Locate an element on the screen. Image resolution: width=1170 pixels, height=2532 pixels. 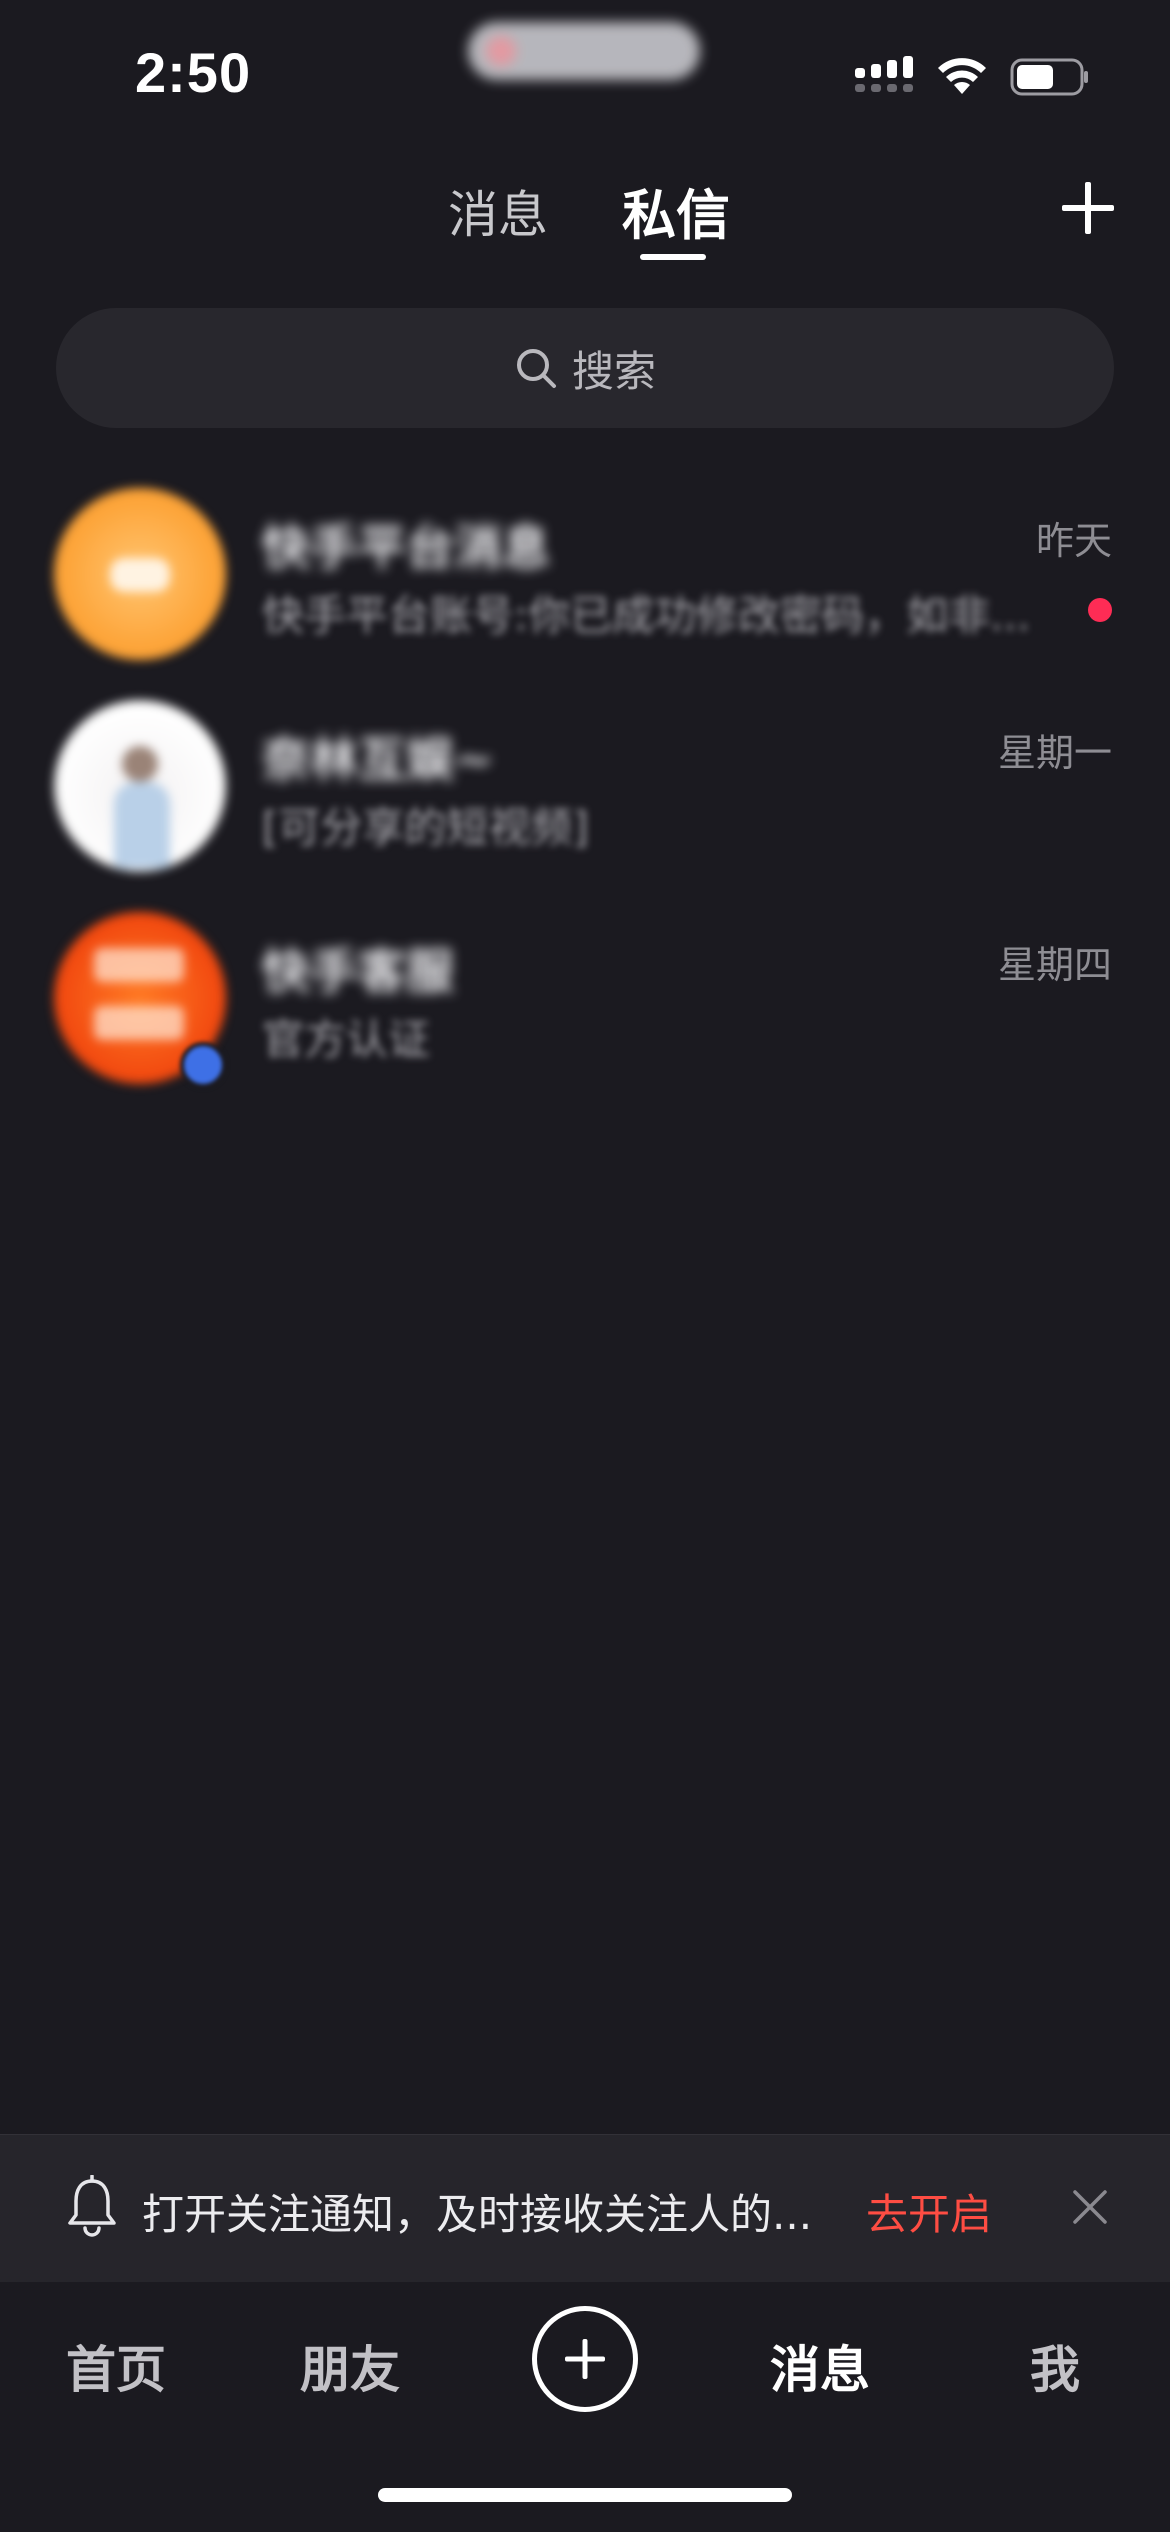
active-tab-indicator is located at coordinates (673, 257).